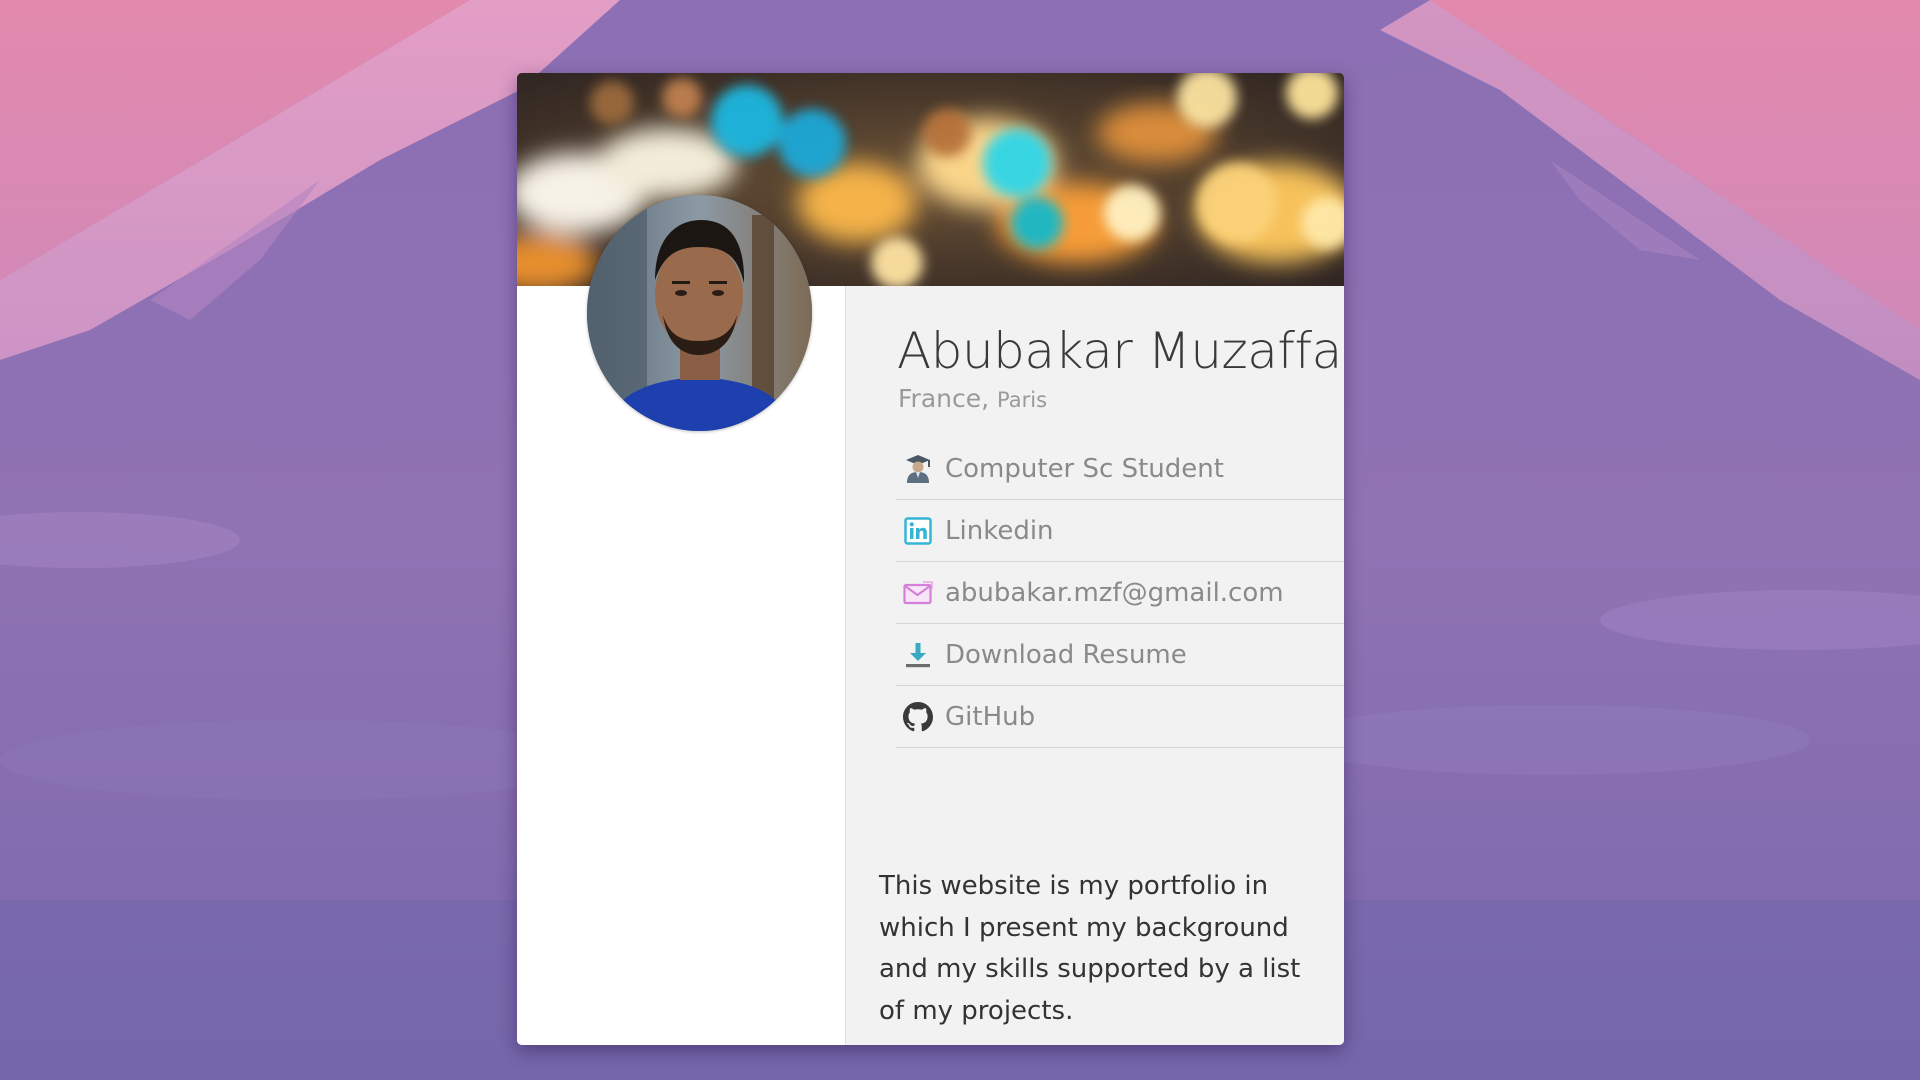  What do you see at coordinates (1022, 400) in the screenshot?
I see `location-city: Paris` at bounding box center [1022, 400].